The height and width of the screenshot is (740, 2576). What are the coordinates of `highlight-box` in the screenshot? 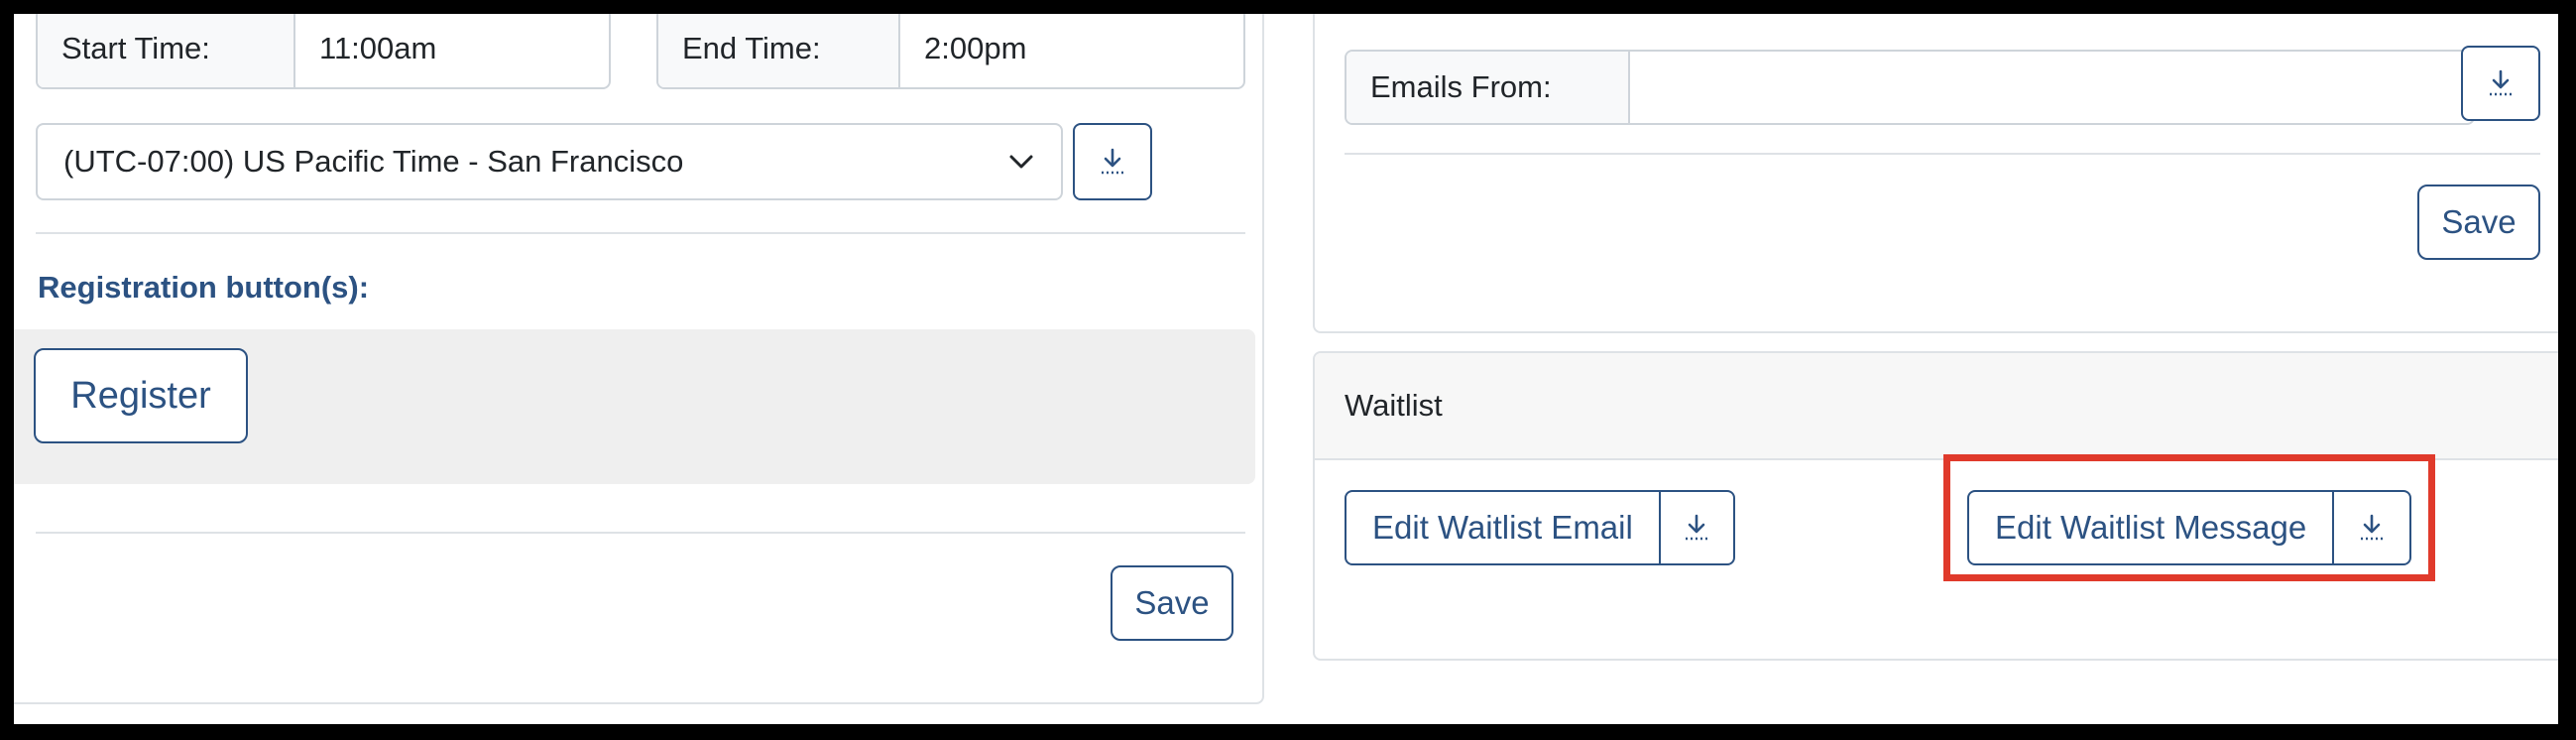 It's located at (2189, 517).